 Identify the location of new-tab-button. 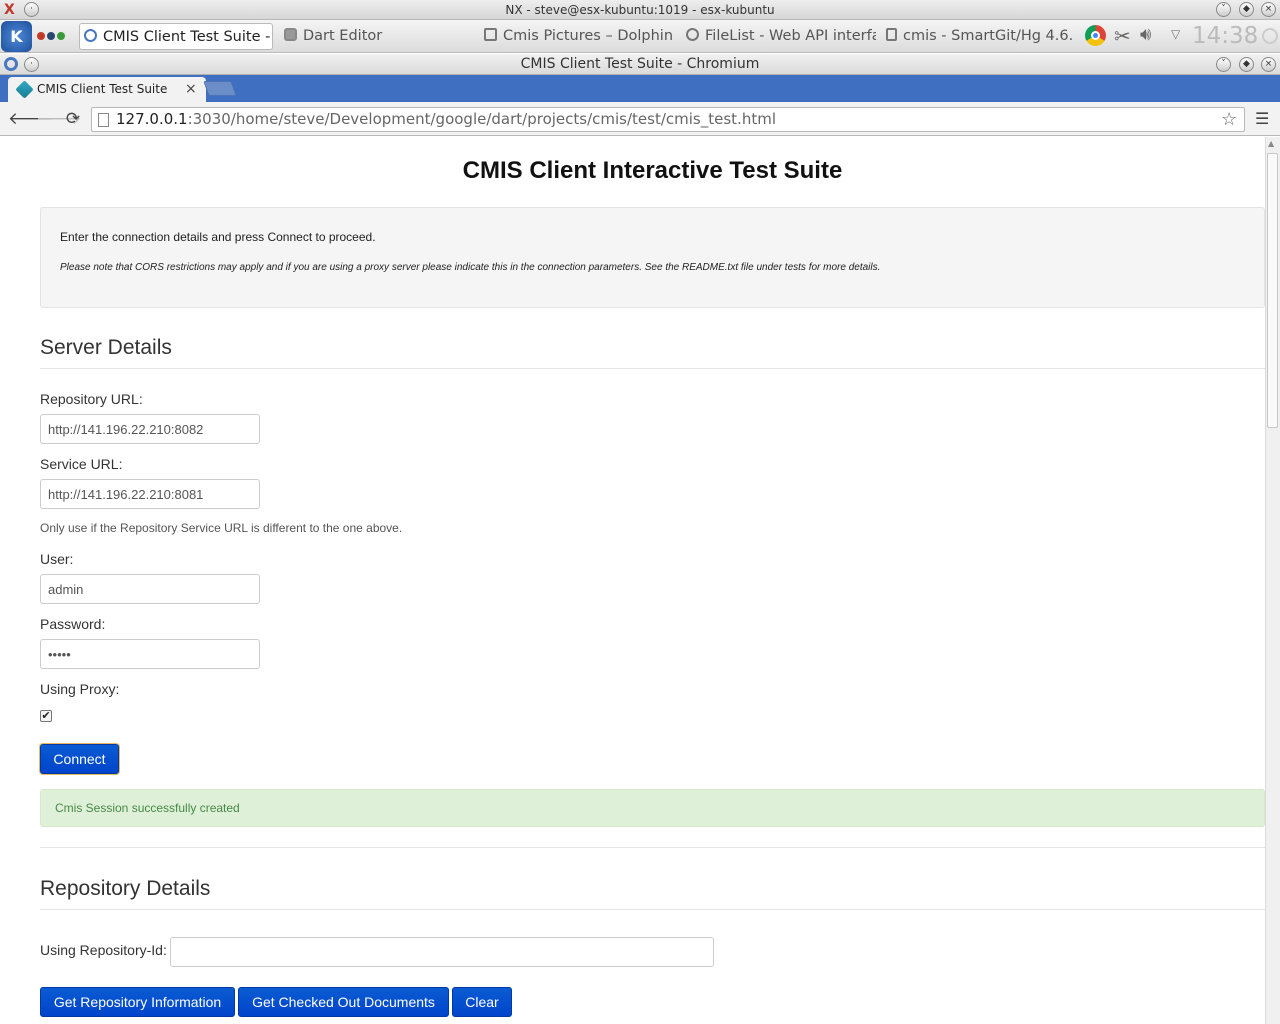
(220, 88).